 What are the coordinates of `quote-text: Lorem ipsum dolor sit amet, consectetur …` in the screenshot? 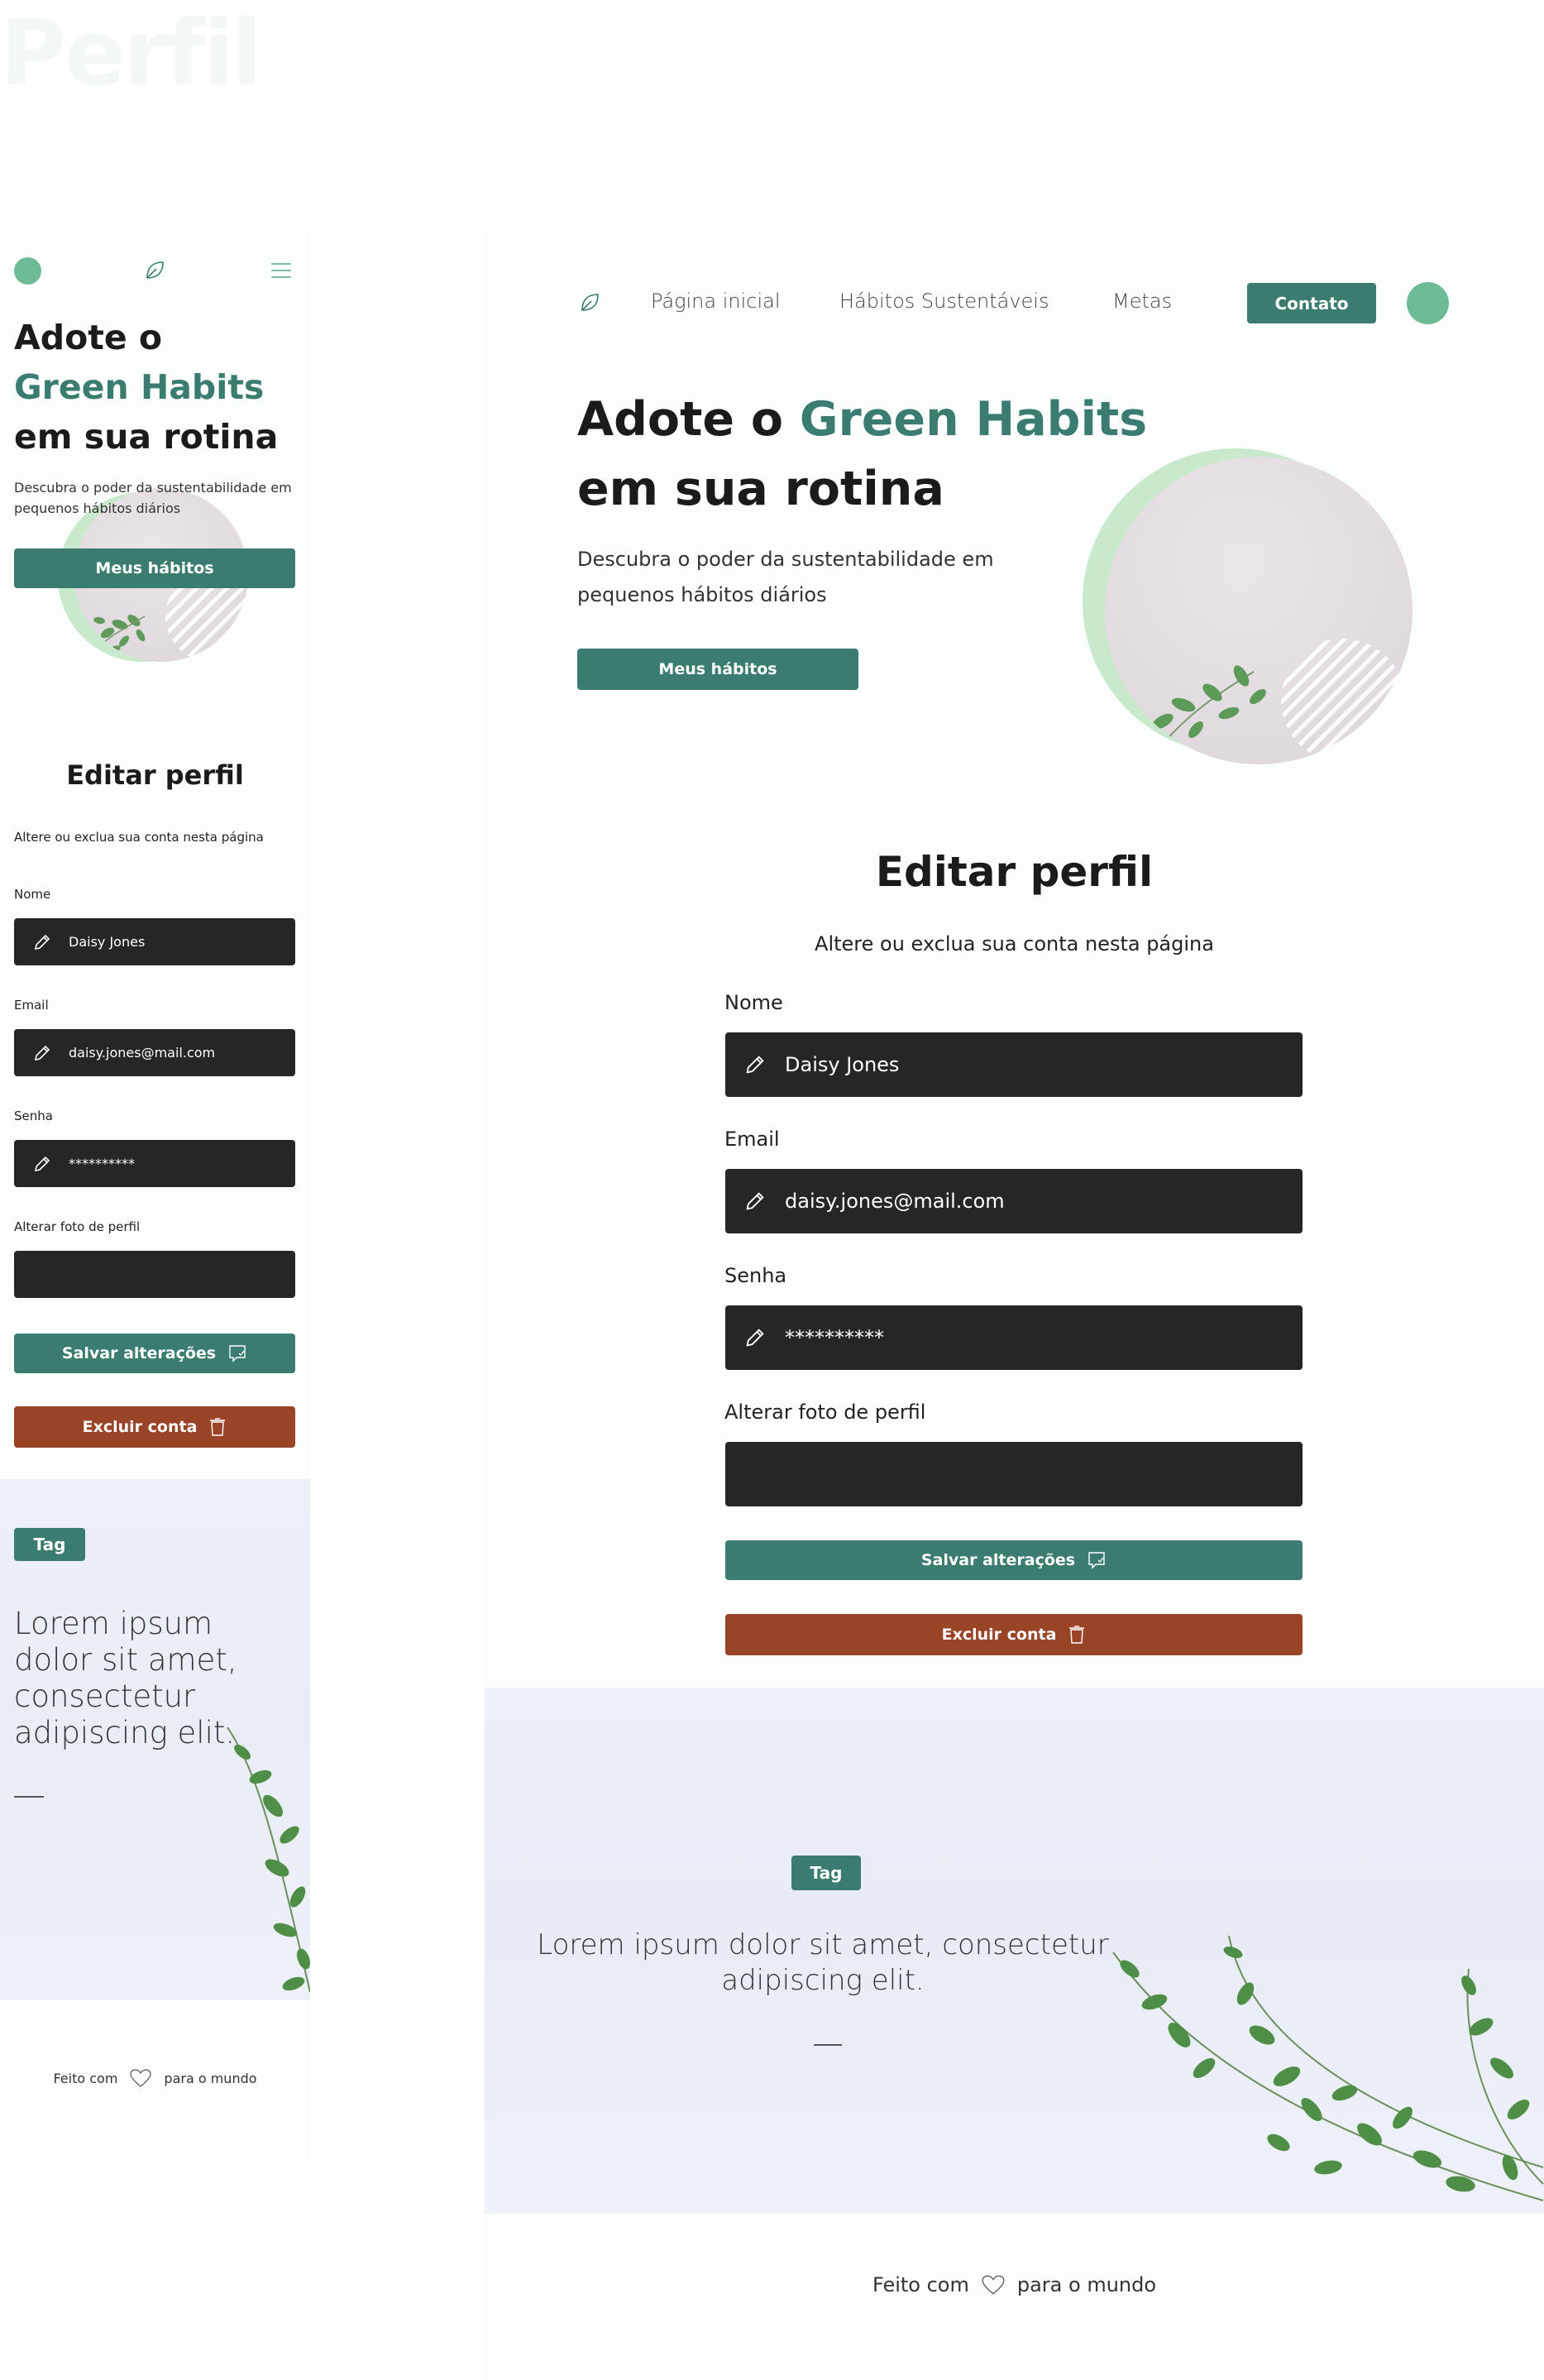 It's located at (823, 1962).